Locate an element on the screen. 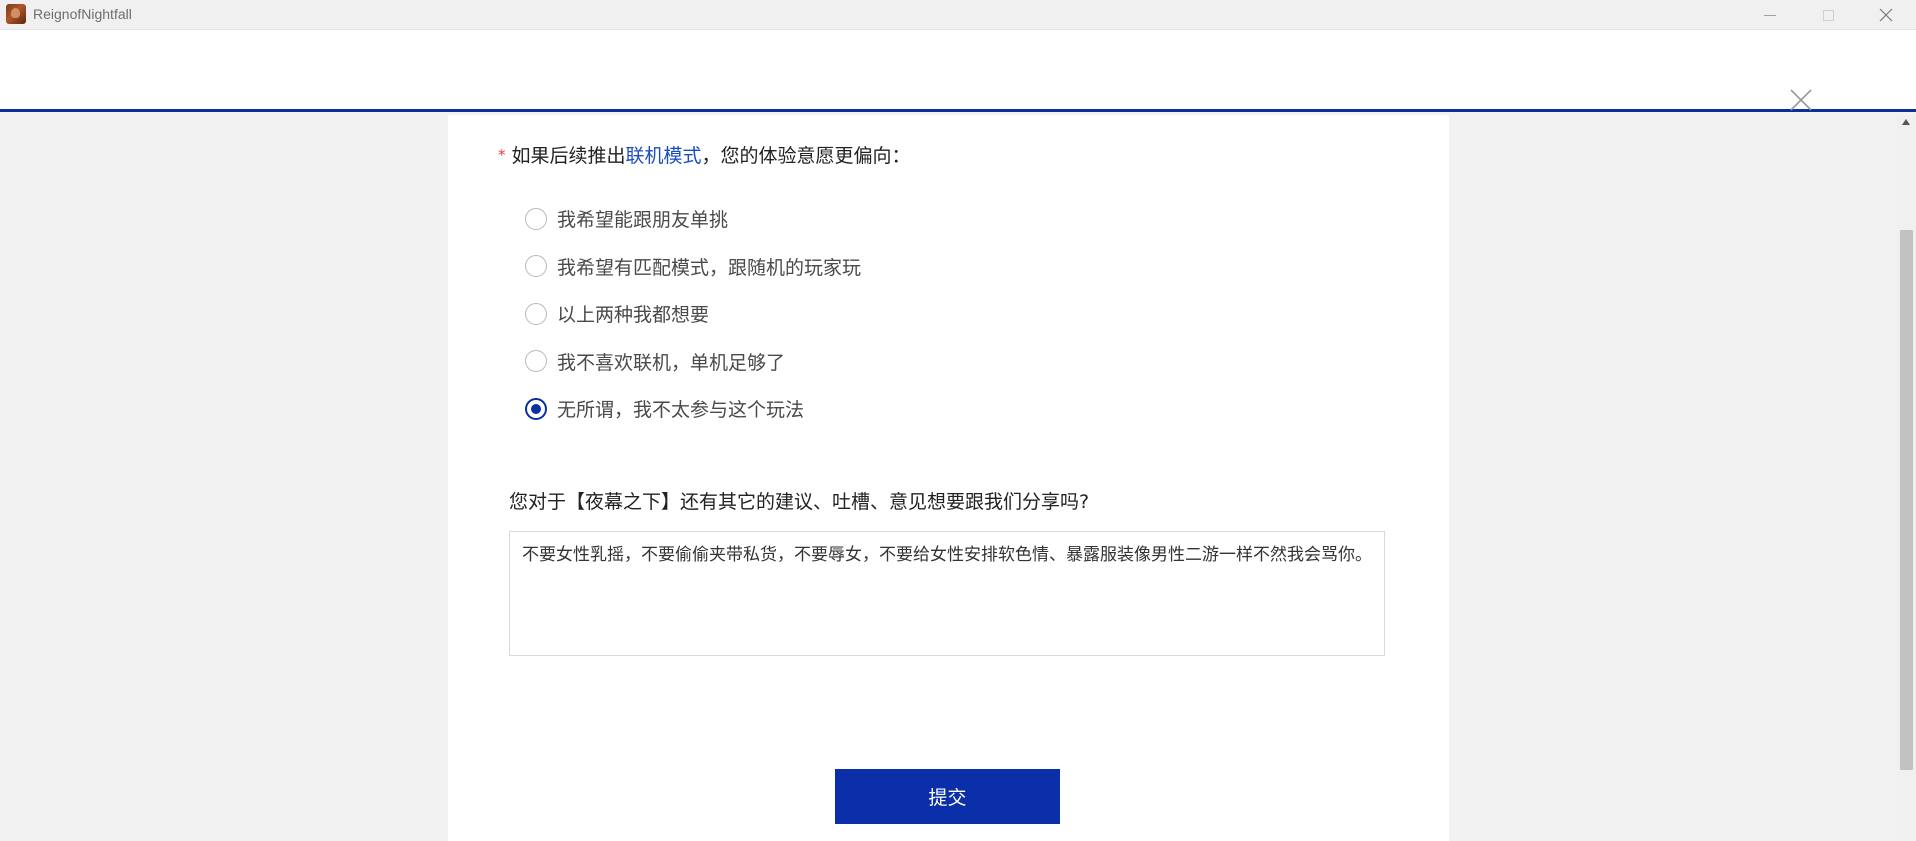 This screenshot has height=841, width=1916. radio-label: 我希望有匹配模式，跟随机的玩家玩 is located at coordinates (709, 267).